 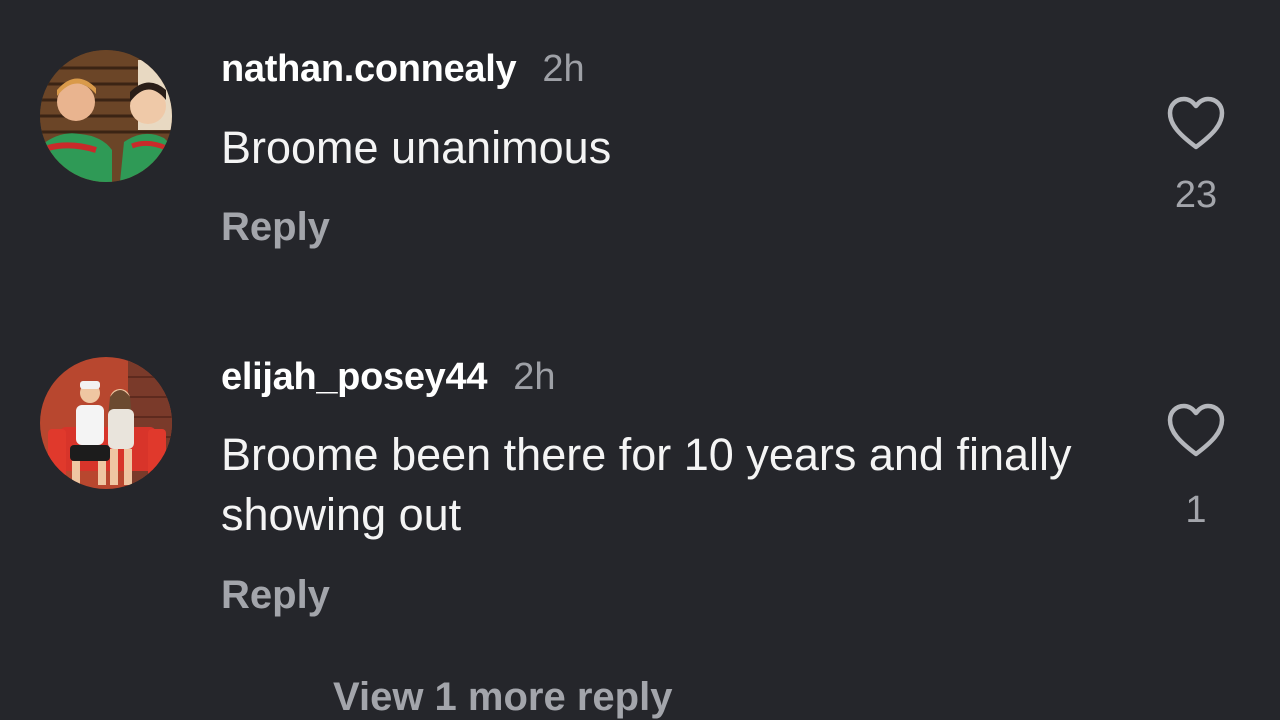 What do you see at coordinates (1196, 156) in the screenshot?
I see `like-control: 23` at bounding box center [1196, 156].